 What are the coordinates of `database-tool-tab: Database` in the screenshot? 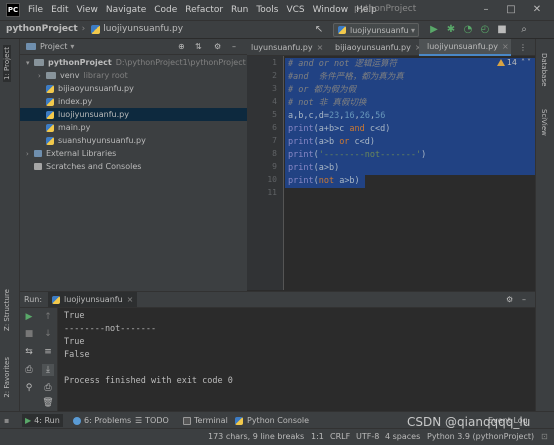 It's located at (544, 69).